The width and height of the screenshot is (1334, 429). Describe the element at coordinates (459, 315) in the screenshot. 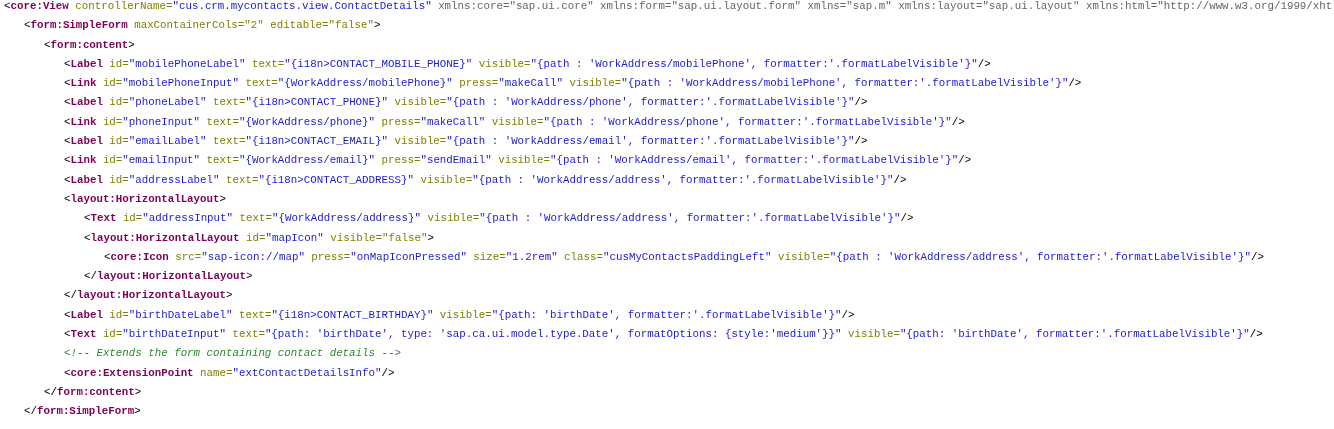

I see `code-line: <Label id="birthDateLabel" text="{i18n>CONTACT_BIRTHDAY}" visible="{path: 'birthDate', formatter:'.formatLabelVisible'}"/>` at that location.